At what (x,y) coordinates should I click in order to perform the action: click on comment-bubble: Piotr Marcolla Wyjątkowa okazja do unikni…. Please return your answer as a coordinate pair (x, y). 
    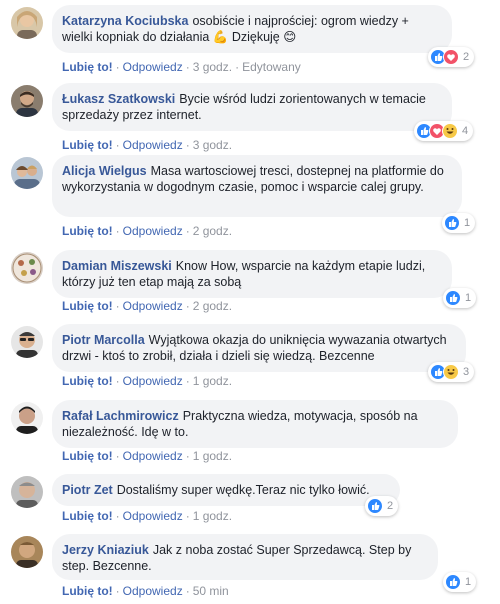
    Looking at the image, I should click on (259, 348).